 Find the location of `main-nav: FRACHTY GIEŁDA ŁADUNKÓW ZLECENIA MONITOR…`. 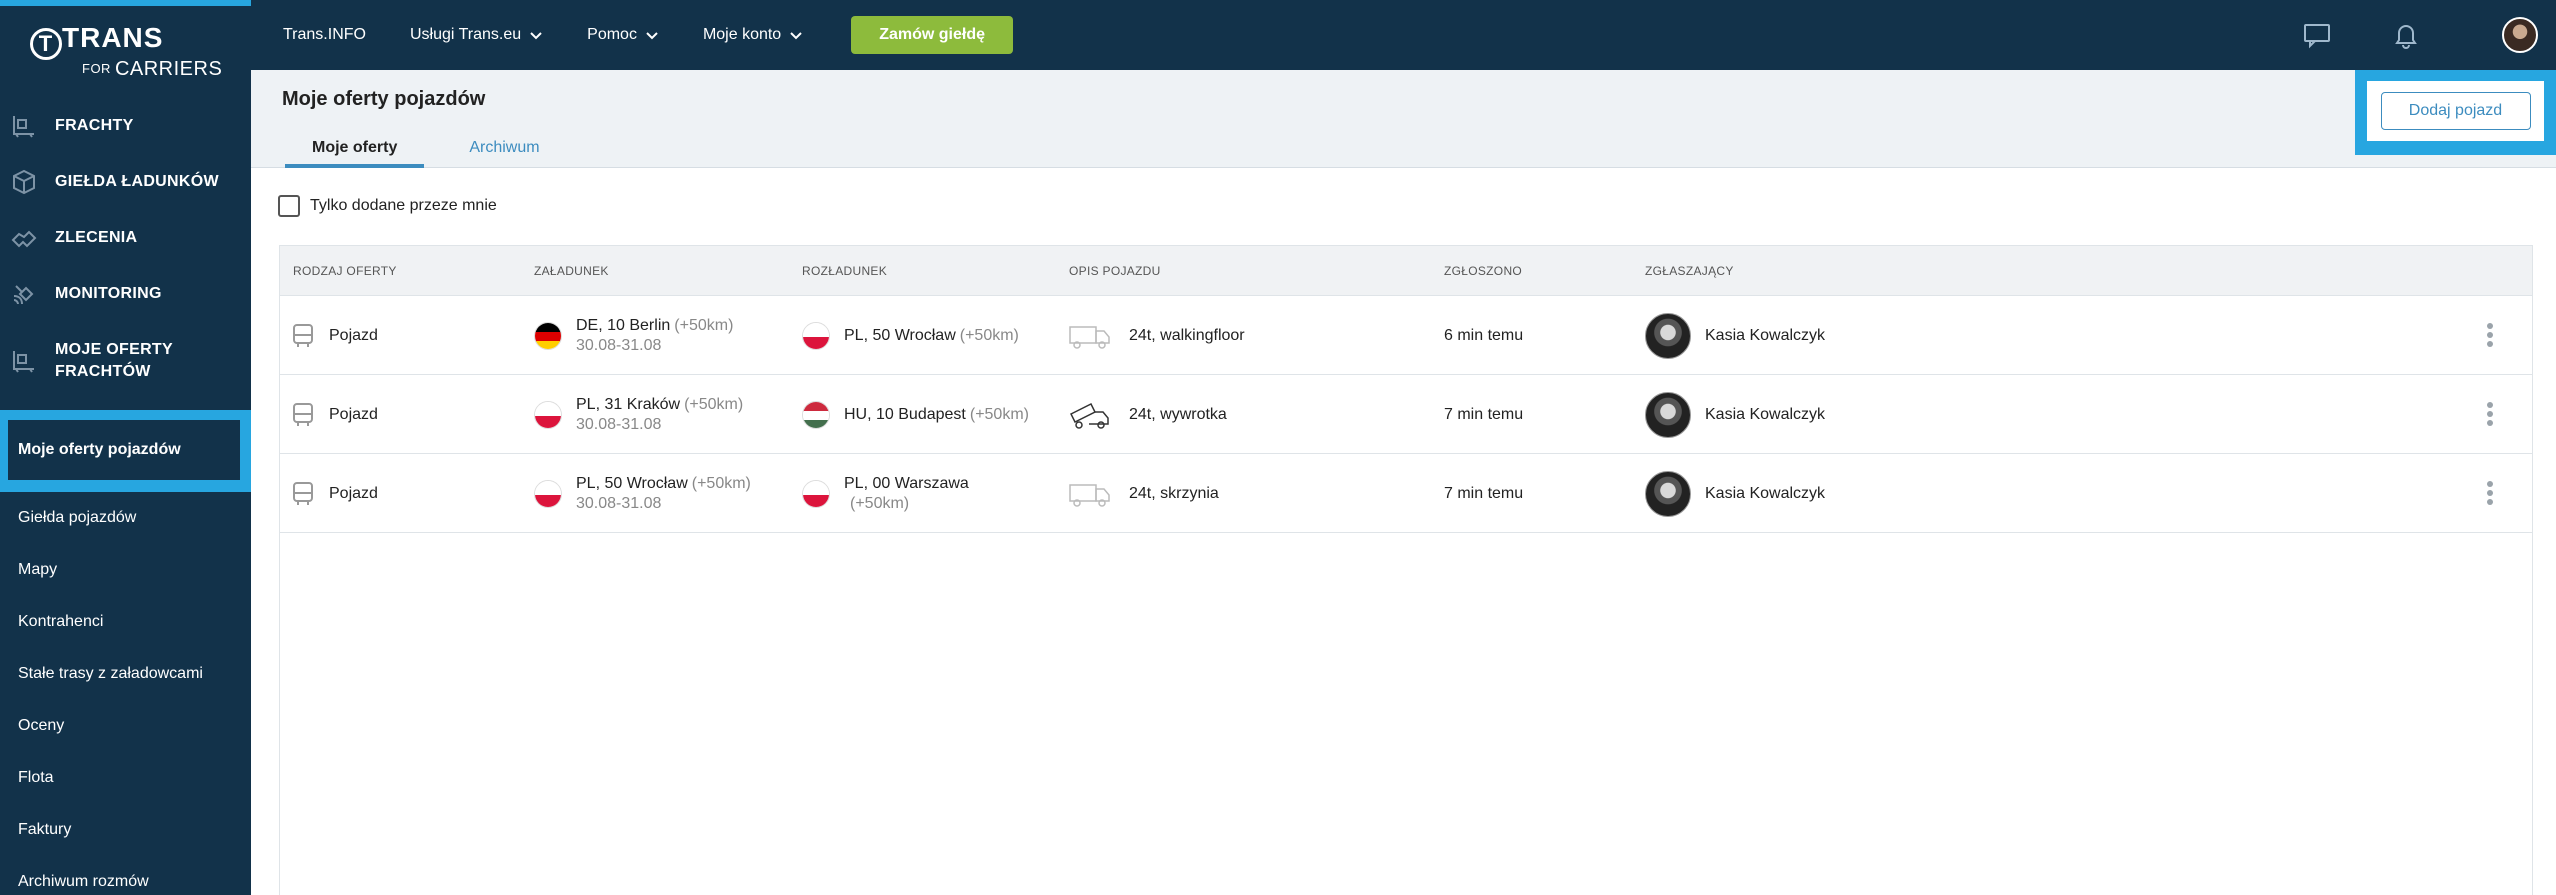

main-nav: FRACHTY GIEŁDA ŁADUNKÓW ZLECENIA MONITOR… is located at coordinates (125, 249).